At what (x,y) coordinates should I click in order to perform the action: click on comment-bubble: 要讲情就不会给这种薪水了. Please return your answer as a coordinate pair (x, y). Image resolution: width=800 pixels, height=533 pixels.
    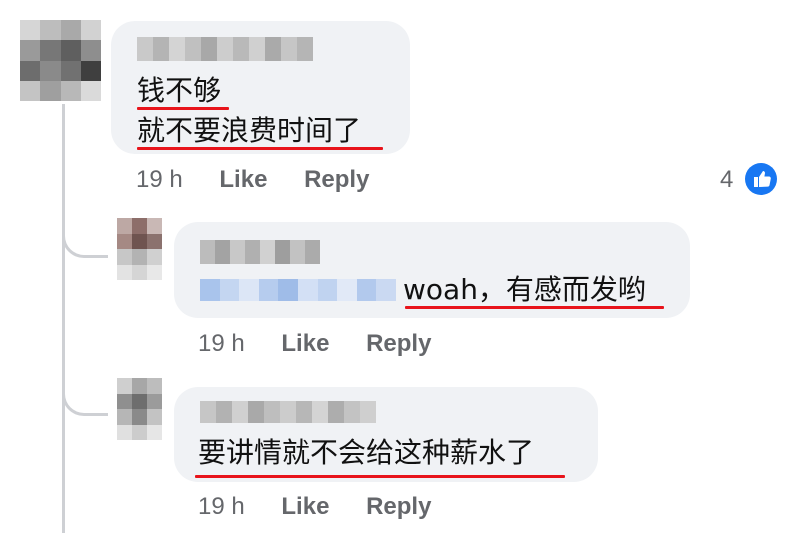
    Looking at the image, I should click on (386, 434).